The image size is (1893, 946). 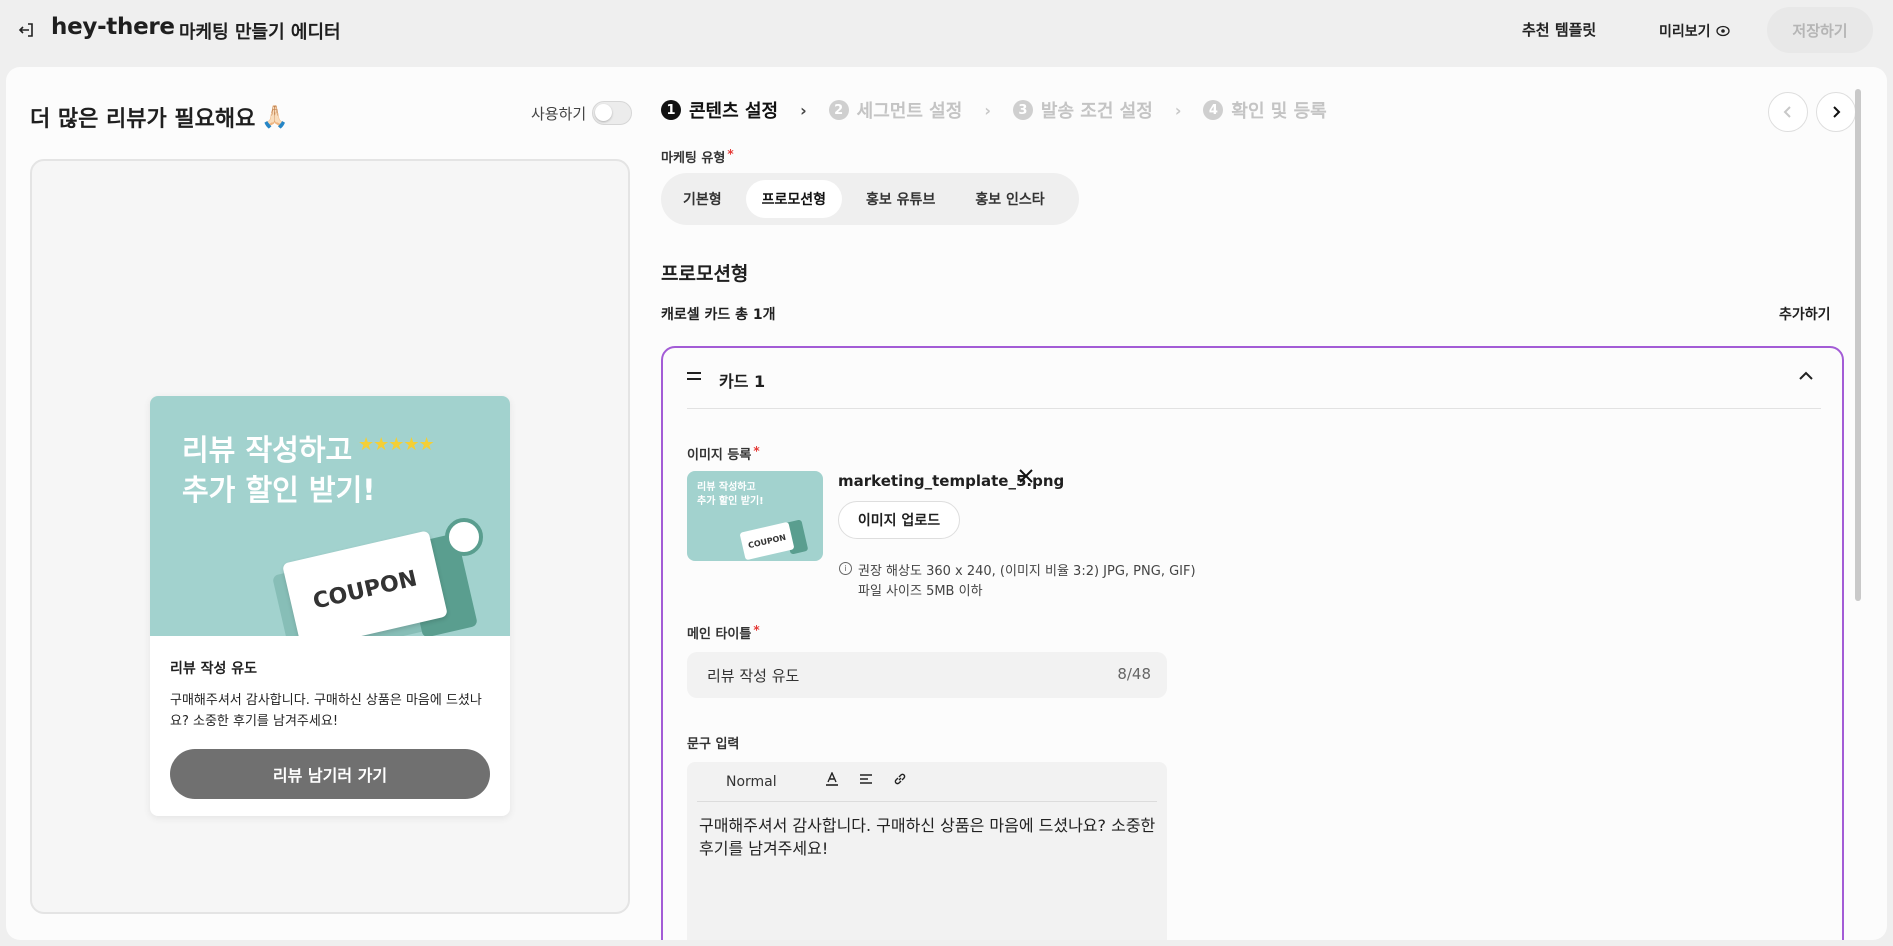 What do you see at coordinates (1820, 30) in the screenshot?
I see `save-button: 저장하기` at bounding box center [1820, 30].